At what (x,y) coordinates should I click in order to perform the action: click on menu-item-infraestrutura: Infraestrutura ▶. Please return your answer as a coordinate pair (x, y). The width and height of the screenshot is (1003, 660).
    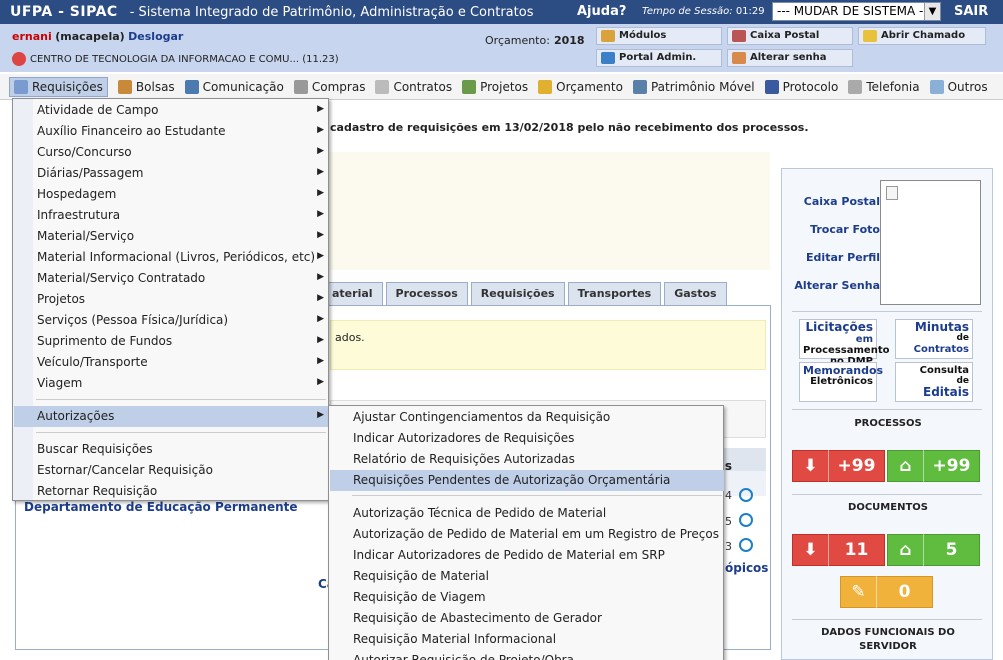
    Looking at the image, I should click on (171, 215).